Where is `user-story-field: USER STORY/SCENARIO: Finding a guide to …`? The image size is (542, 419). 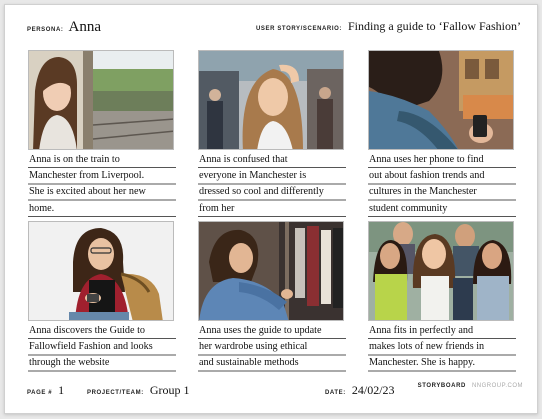 user-story-field: USER STORY/SCENARIO: Finding a guide to … is located at coordinates (388, 26).